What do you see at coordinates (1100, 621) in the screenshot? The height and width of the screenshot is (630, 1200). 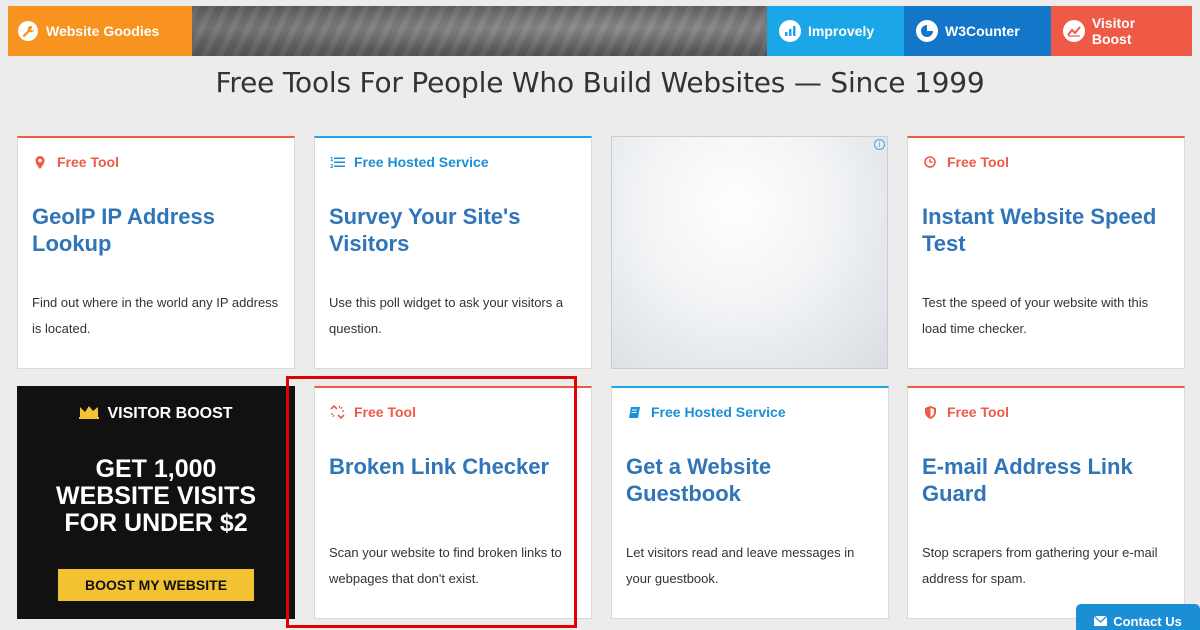 I see `envelope-icon` at bounding box center [1100, 621].